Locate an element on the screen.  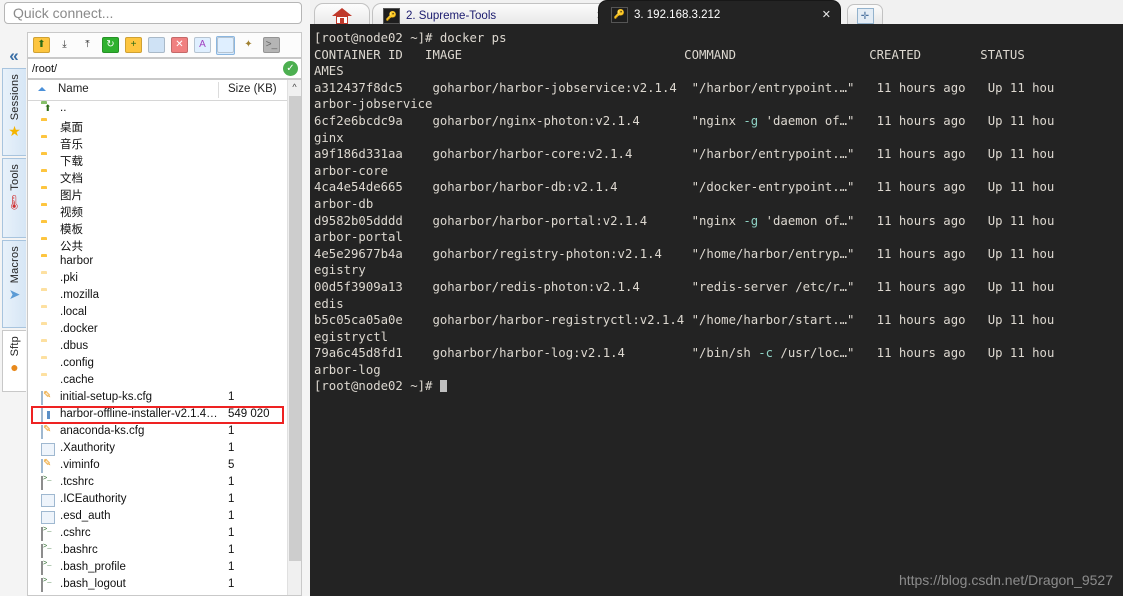
file-name: anaconda-ks.cfg is located at coordinates (102, 431).